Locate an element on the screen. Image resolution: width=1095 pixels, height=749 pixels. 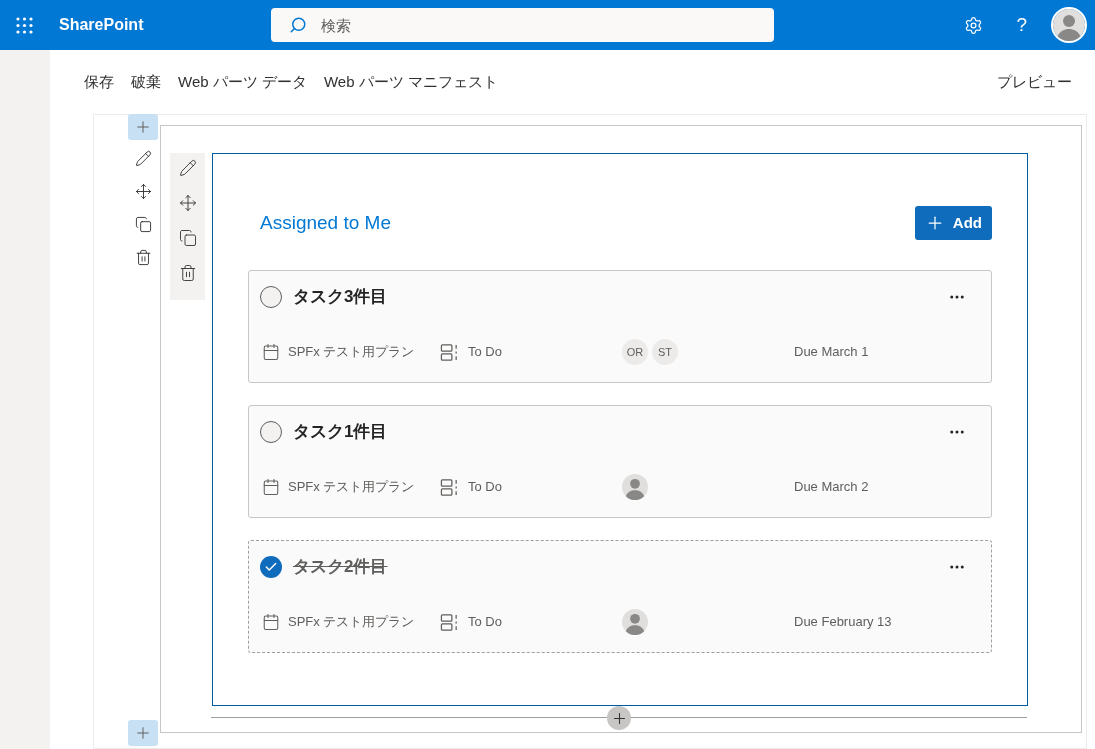
due-date: Due March 2 is located at coordinates (831, 487).